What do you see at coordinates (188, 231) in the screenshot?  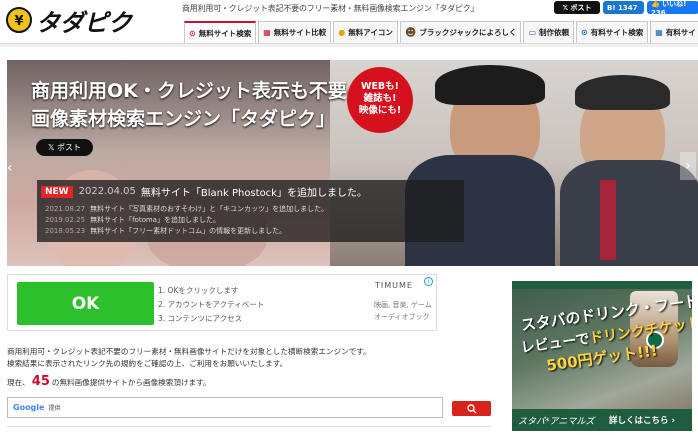 I see `news-text: 無料サイト「フリー素材ドットコム」の情報を更新しました。` at bounding box center [188, 231].